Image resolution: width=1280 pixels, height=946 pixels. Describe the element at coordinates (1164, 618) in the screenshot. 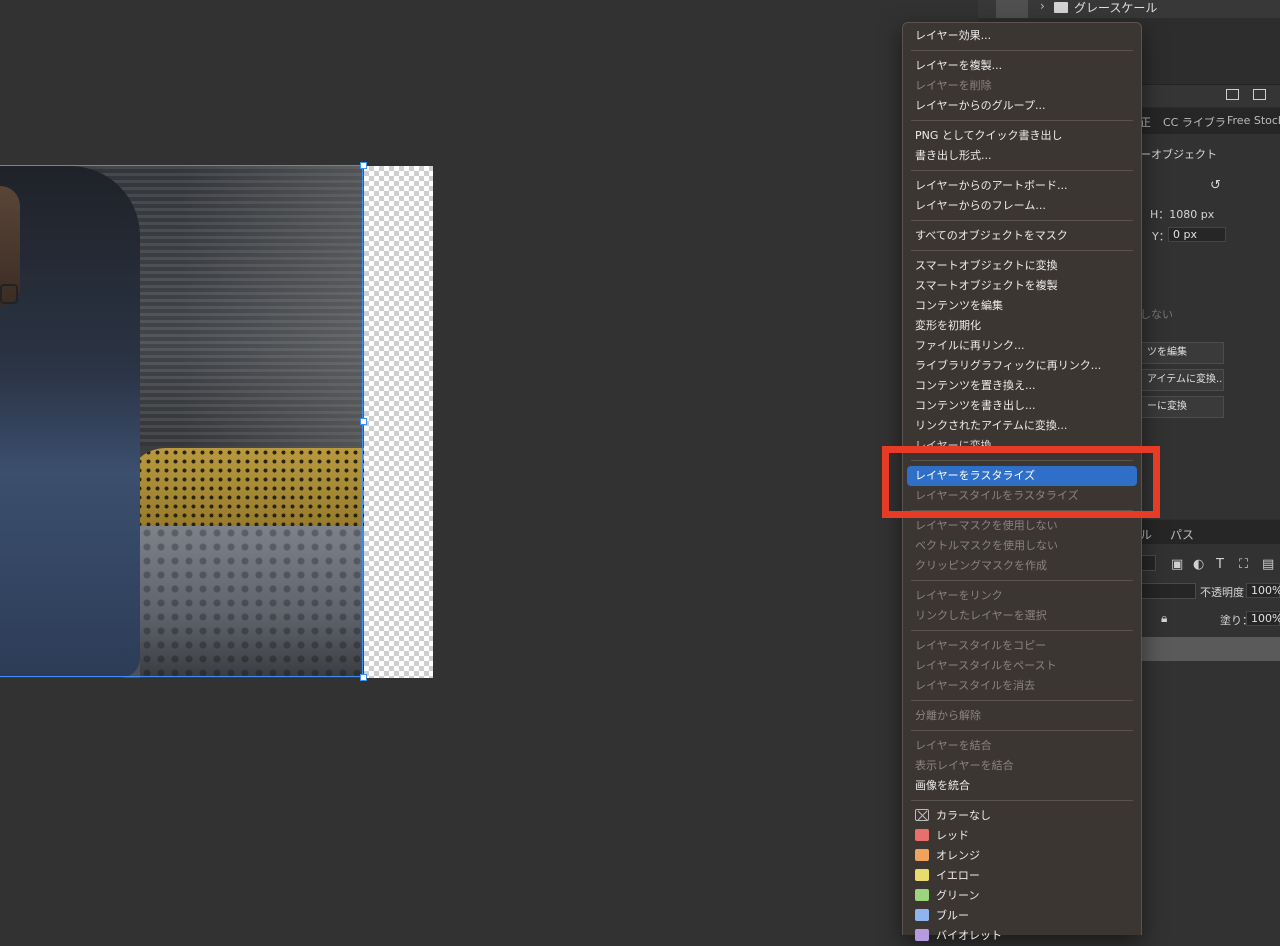

I see `lock-icon: 🔒︎` at that location.